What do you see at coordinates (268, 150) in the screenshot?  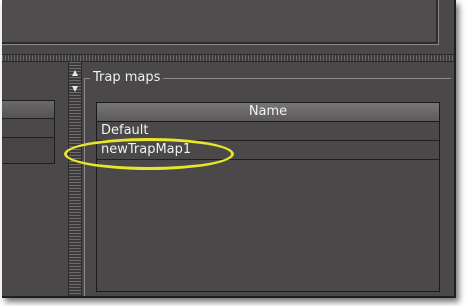 I see `table-row: newTrapMap1` at bounding box center [268, 150].